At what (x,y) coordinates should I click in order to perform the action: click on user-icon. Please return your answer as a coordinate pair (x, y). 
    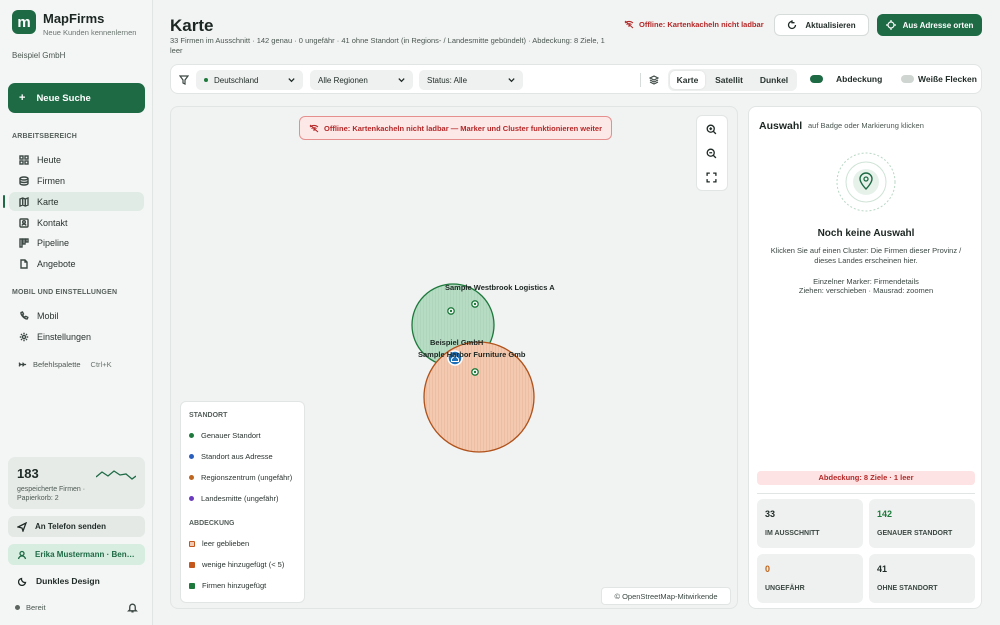
    Looking at the image, I should click on (22, 554).